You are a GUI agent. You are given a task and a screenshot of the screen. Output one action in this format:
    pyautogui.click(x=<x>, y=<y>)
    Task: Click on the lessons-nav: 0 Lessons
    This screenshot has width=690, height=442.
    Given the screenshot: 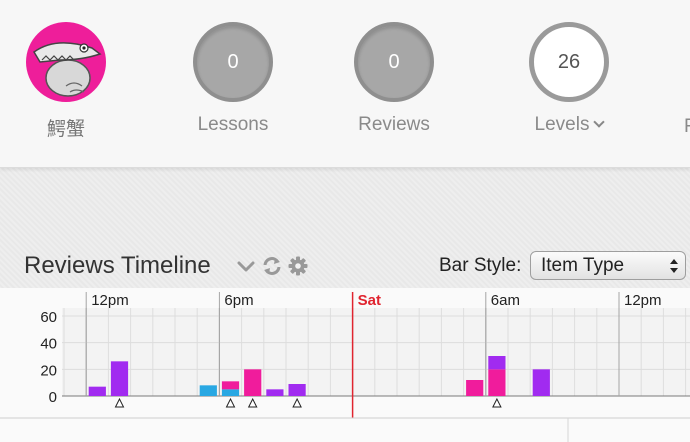 What is the action you would take?
    pyautogui.click(x=233, y=79)
    